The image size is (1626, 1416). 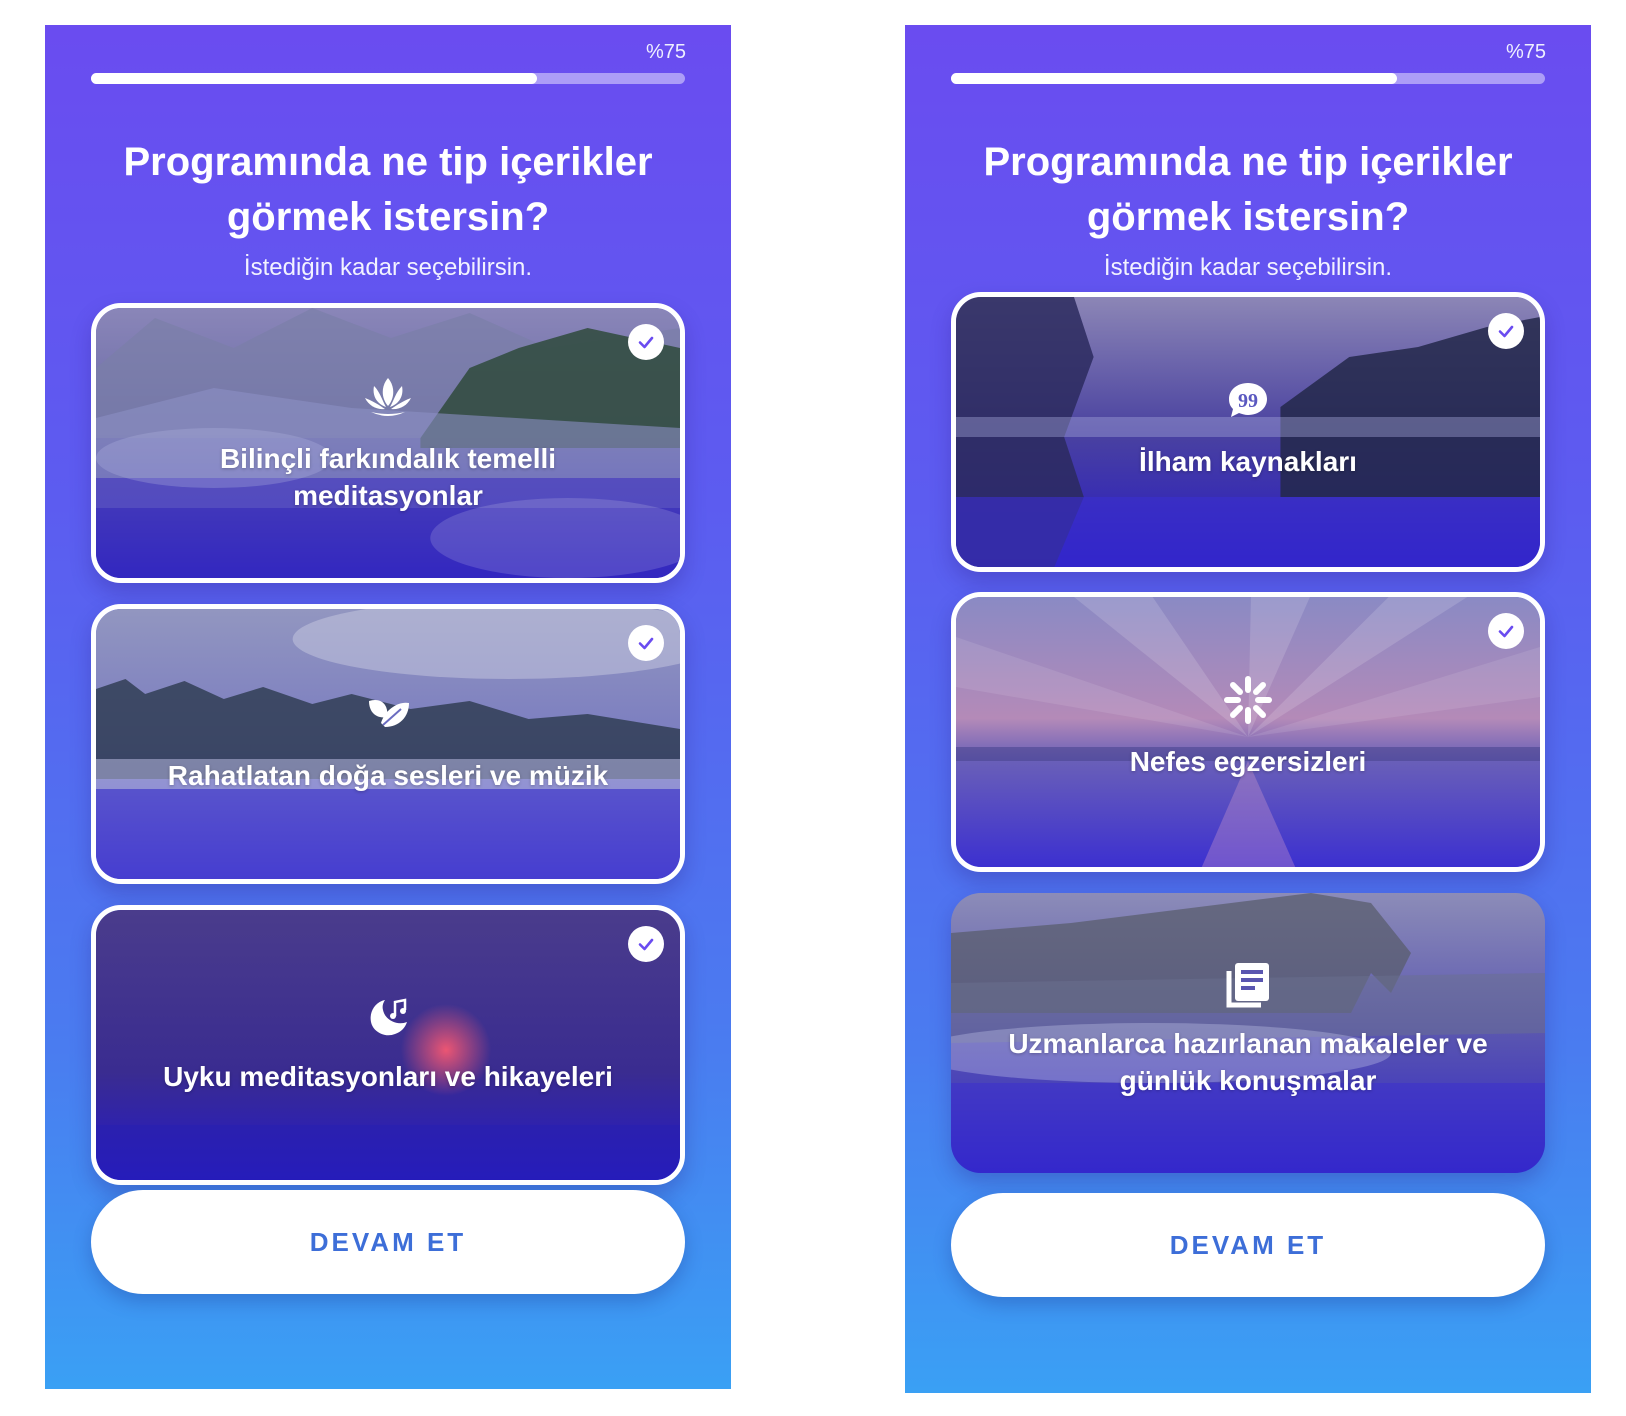 I want to click on lotus-icon, so click(x=388, y=399).